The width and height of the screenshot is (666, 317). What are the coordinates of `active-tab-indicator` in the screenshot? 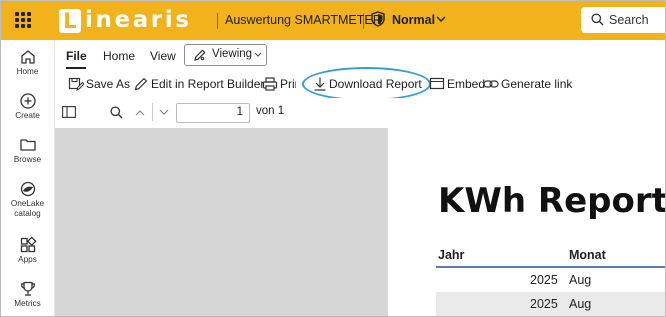 It's located at (76, 68).